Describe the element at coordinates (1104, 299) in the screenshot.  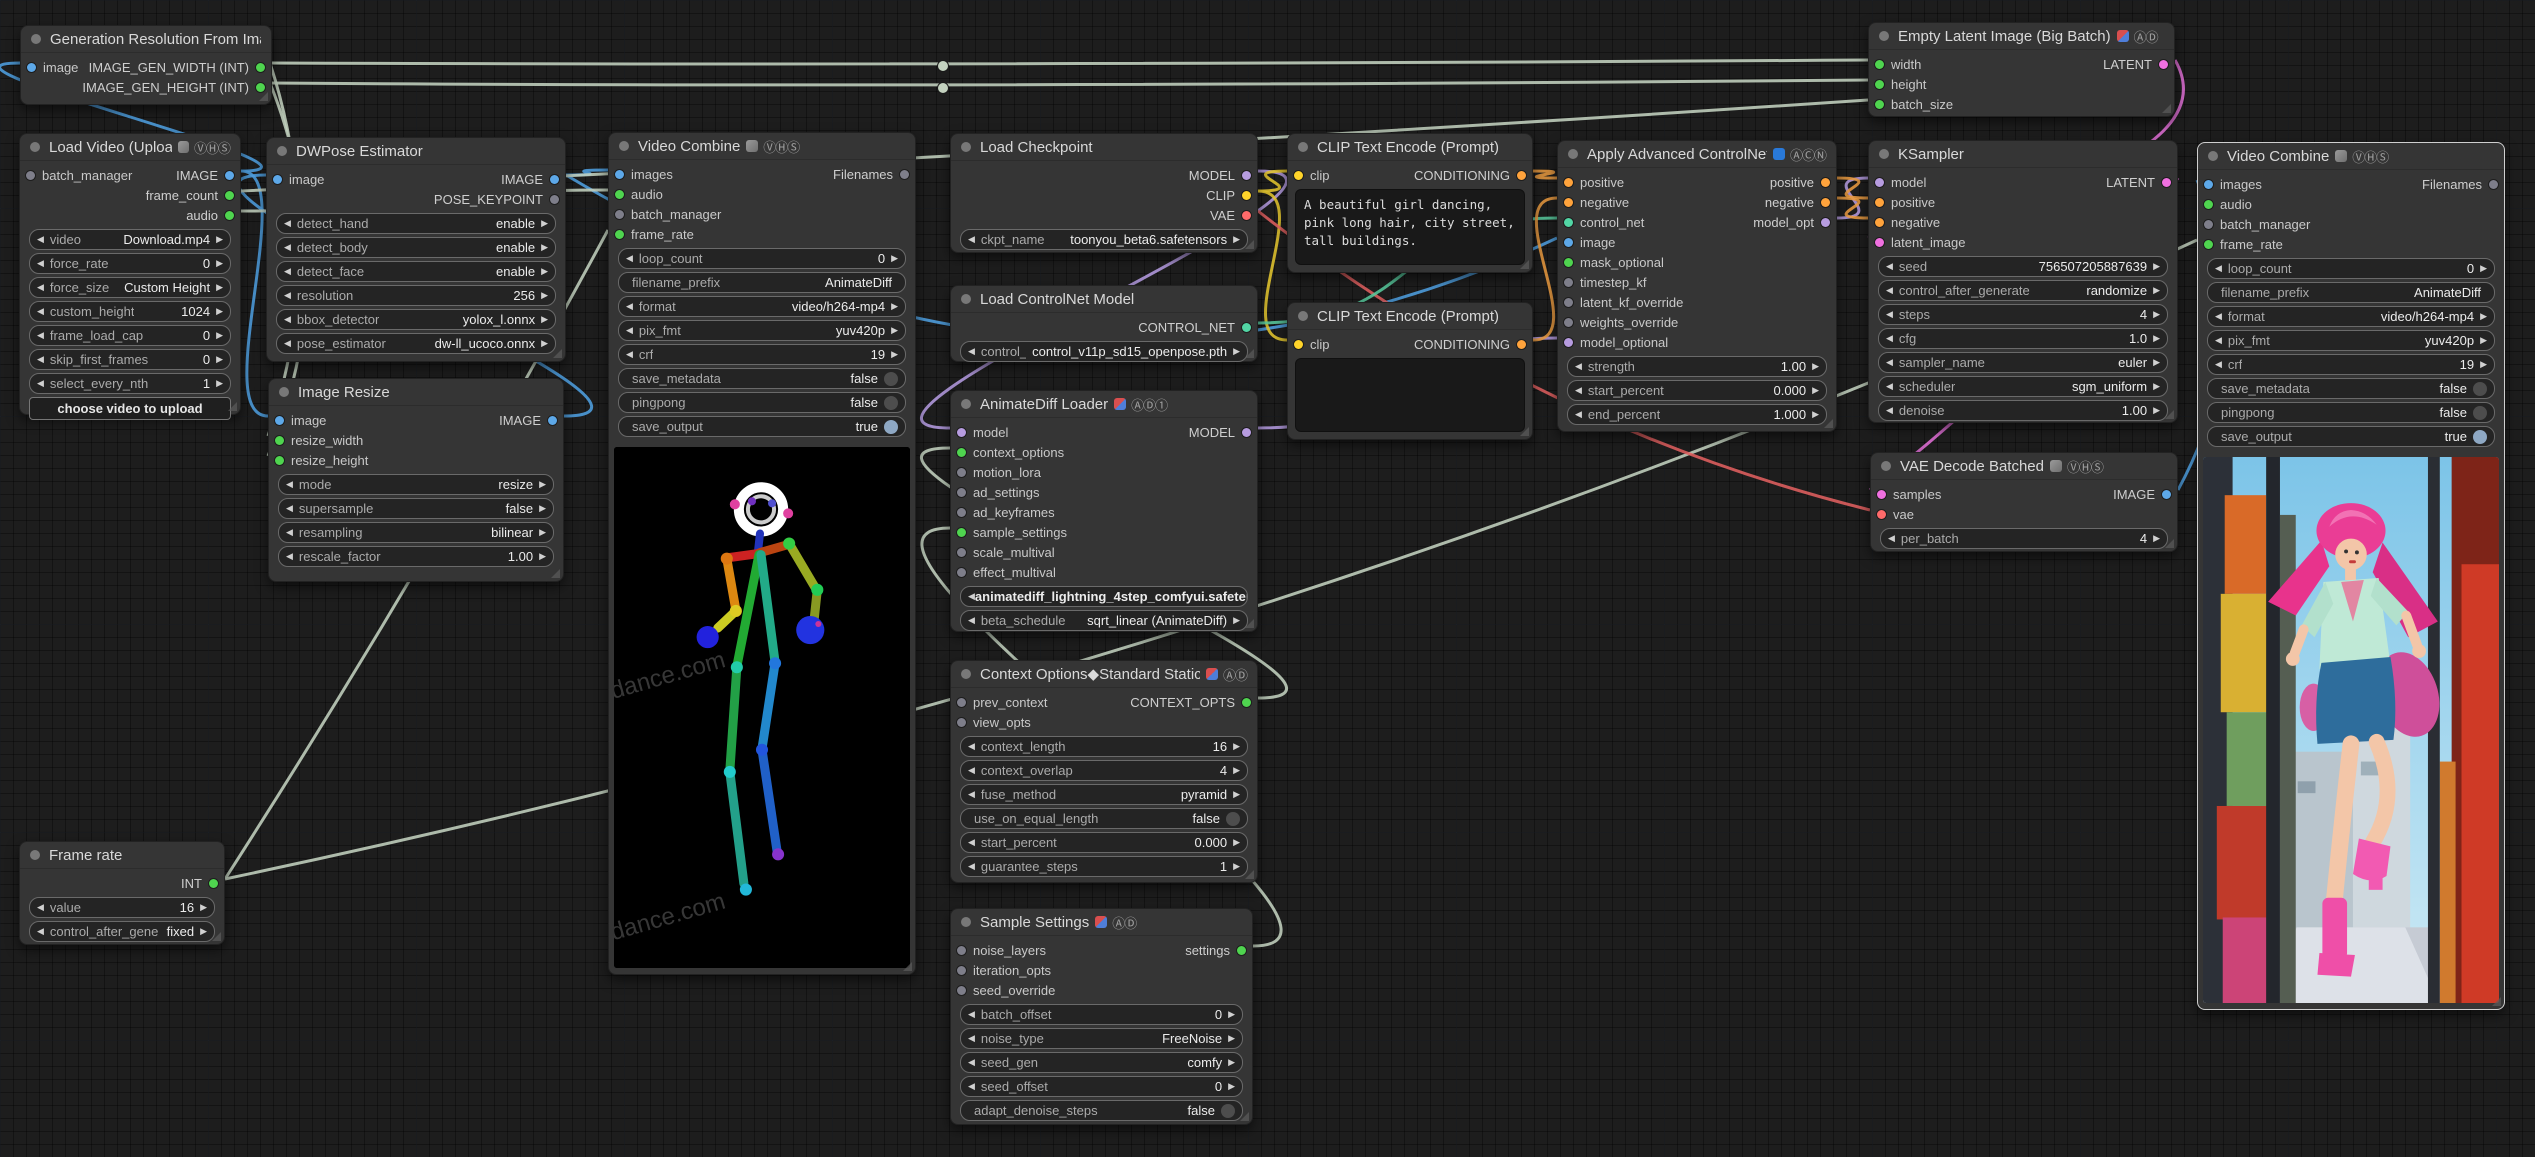
I see `node-titlebar: Load ControlNet Model` at that location.